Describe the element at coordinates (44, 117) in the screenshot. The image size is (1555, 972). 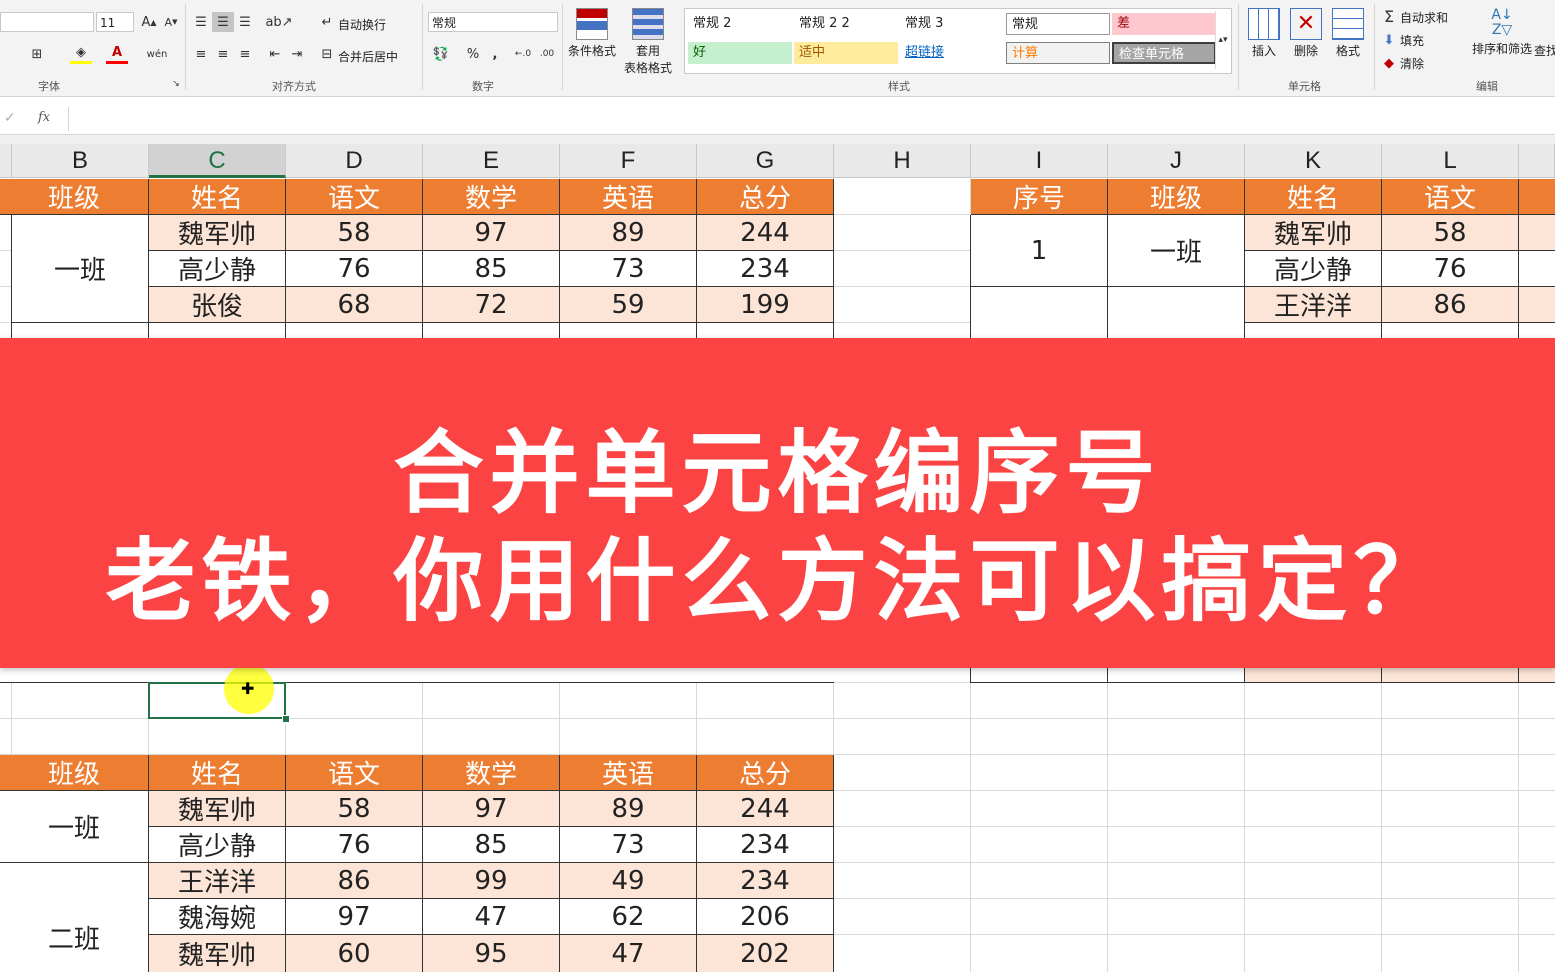
I see `insert-function-icon: fx` at that location.